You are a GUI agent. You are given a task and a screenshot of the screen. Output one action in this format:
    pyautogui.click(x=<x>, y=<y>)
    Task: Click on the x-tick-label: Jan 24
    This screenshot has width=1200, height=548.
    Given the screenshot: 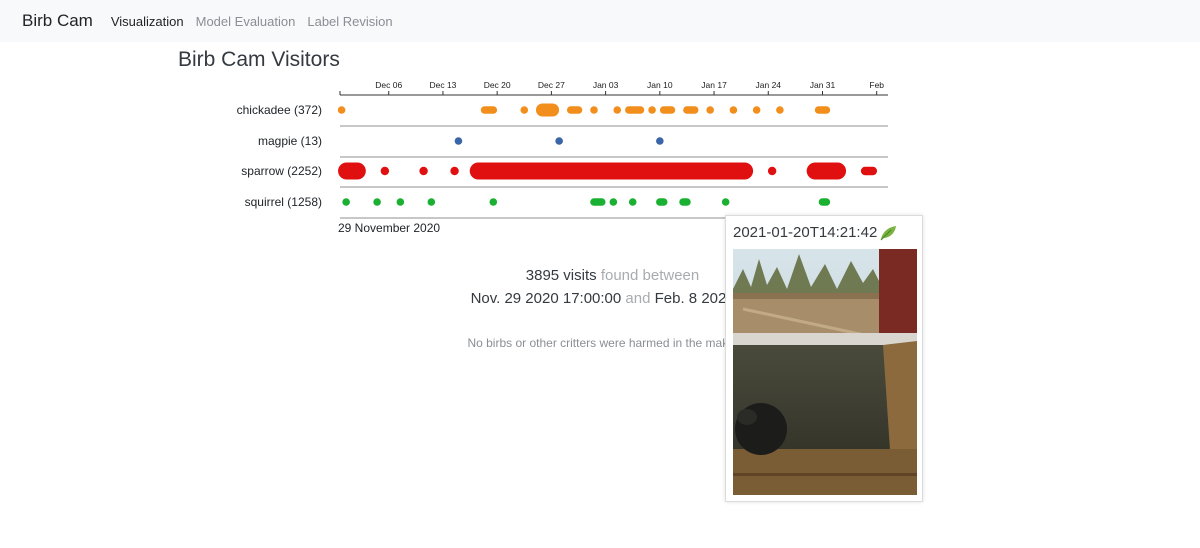 What is the action you would take?
    pyautogui.click(x=769, y=85)
    